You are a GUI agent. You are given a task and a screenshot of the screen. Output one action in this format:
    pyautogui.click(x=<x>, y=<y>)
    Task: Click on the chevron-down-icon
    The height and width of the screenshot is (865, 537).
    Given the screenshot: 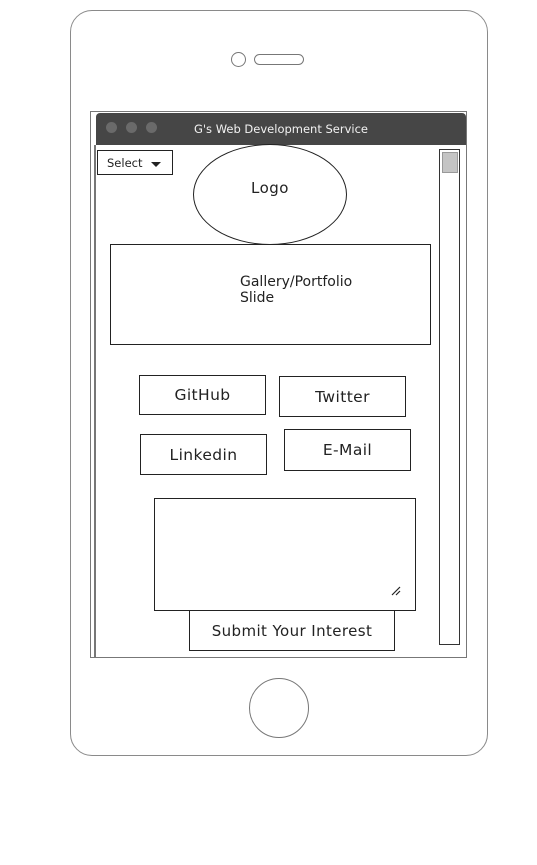 What is the action you would take?
    pyautogui.click(x=156, y=164)
    